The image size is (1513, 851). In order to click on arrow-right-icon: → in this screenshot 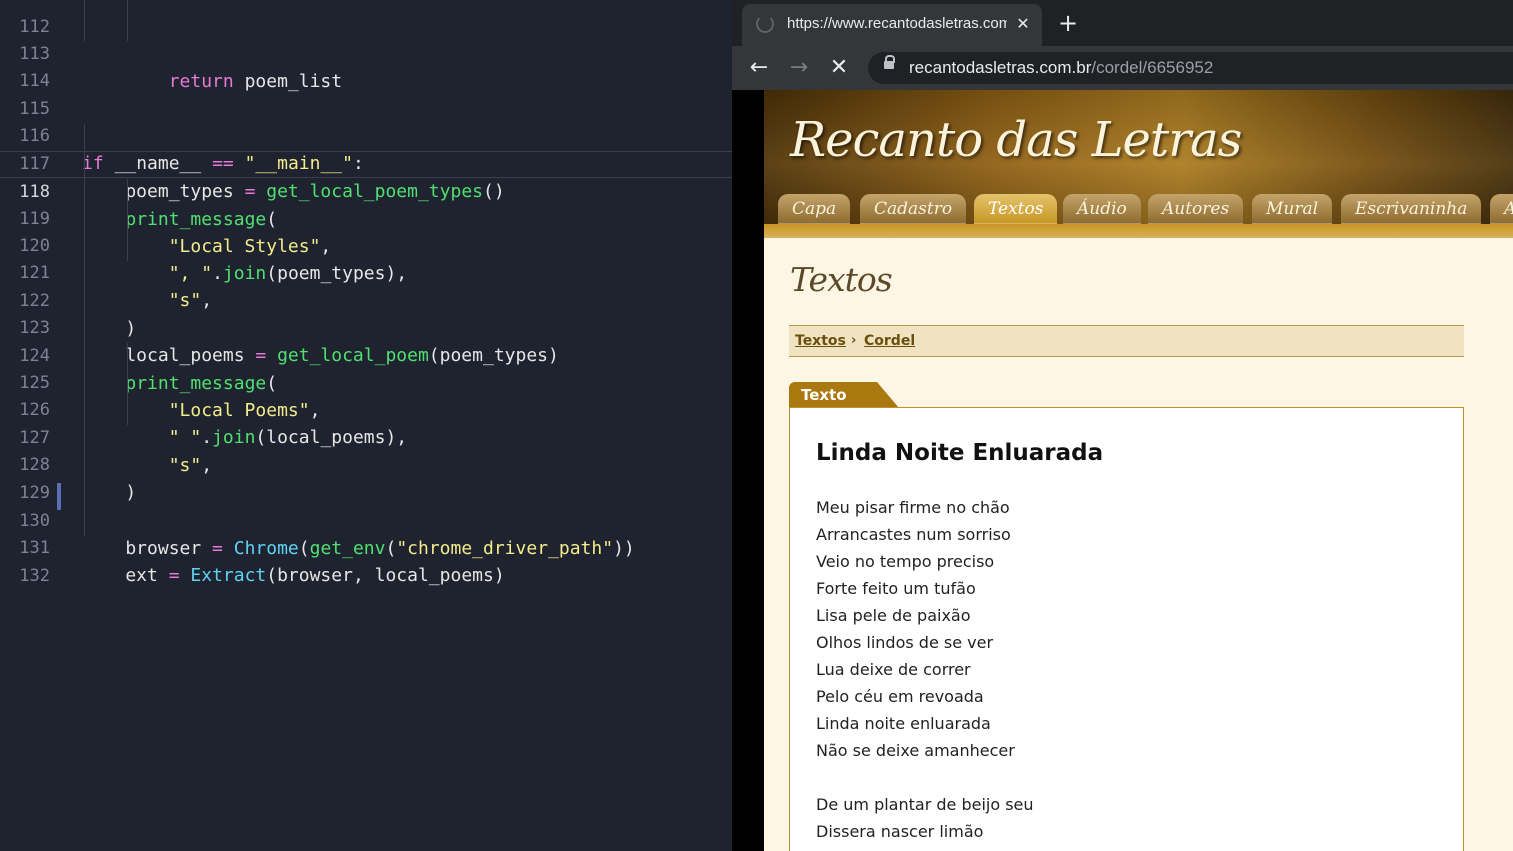, I will do `click(799, 68)`.